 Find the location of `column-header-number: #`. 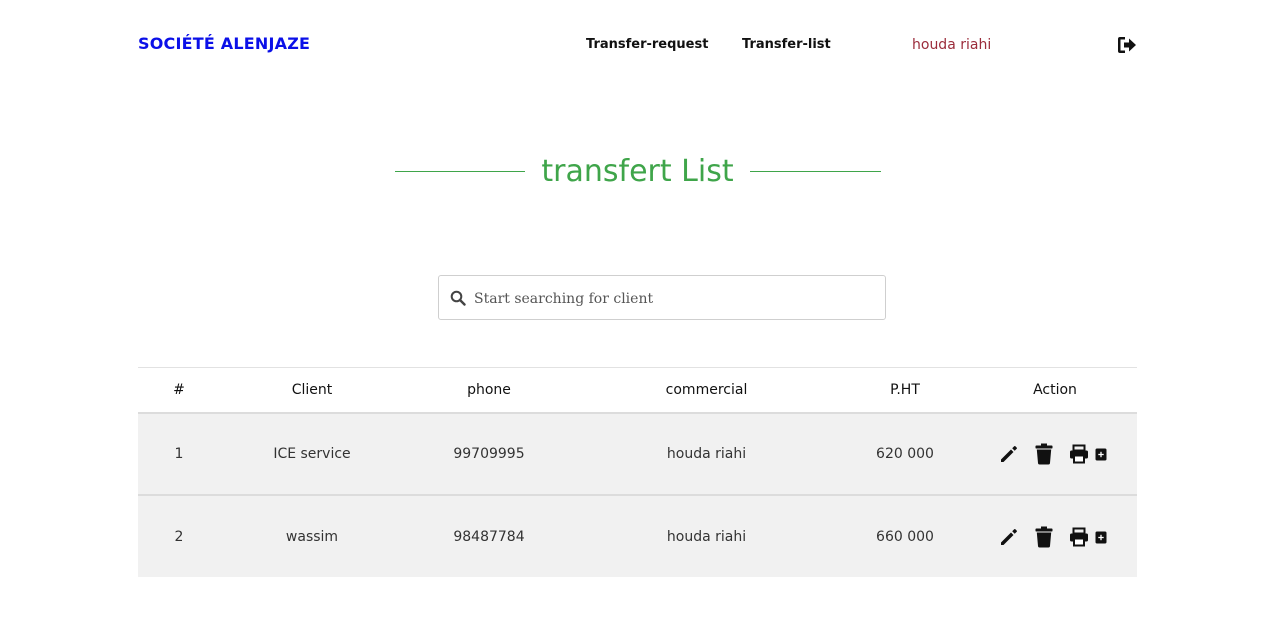

column-header-number: # is located at coordinates (179, 390).